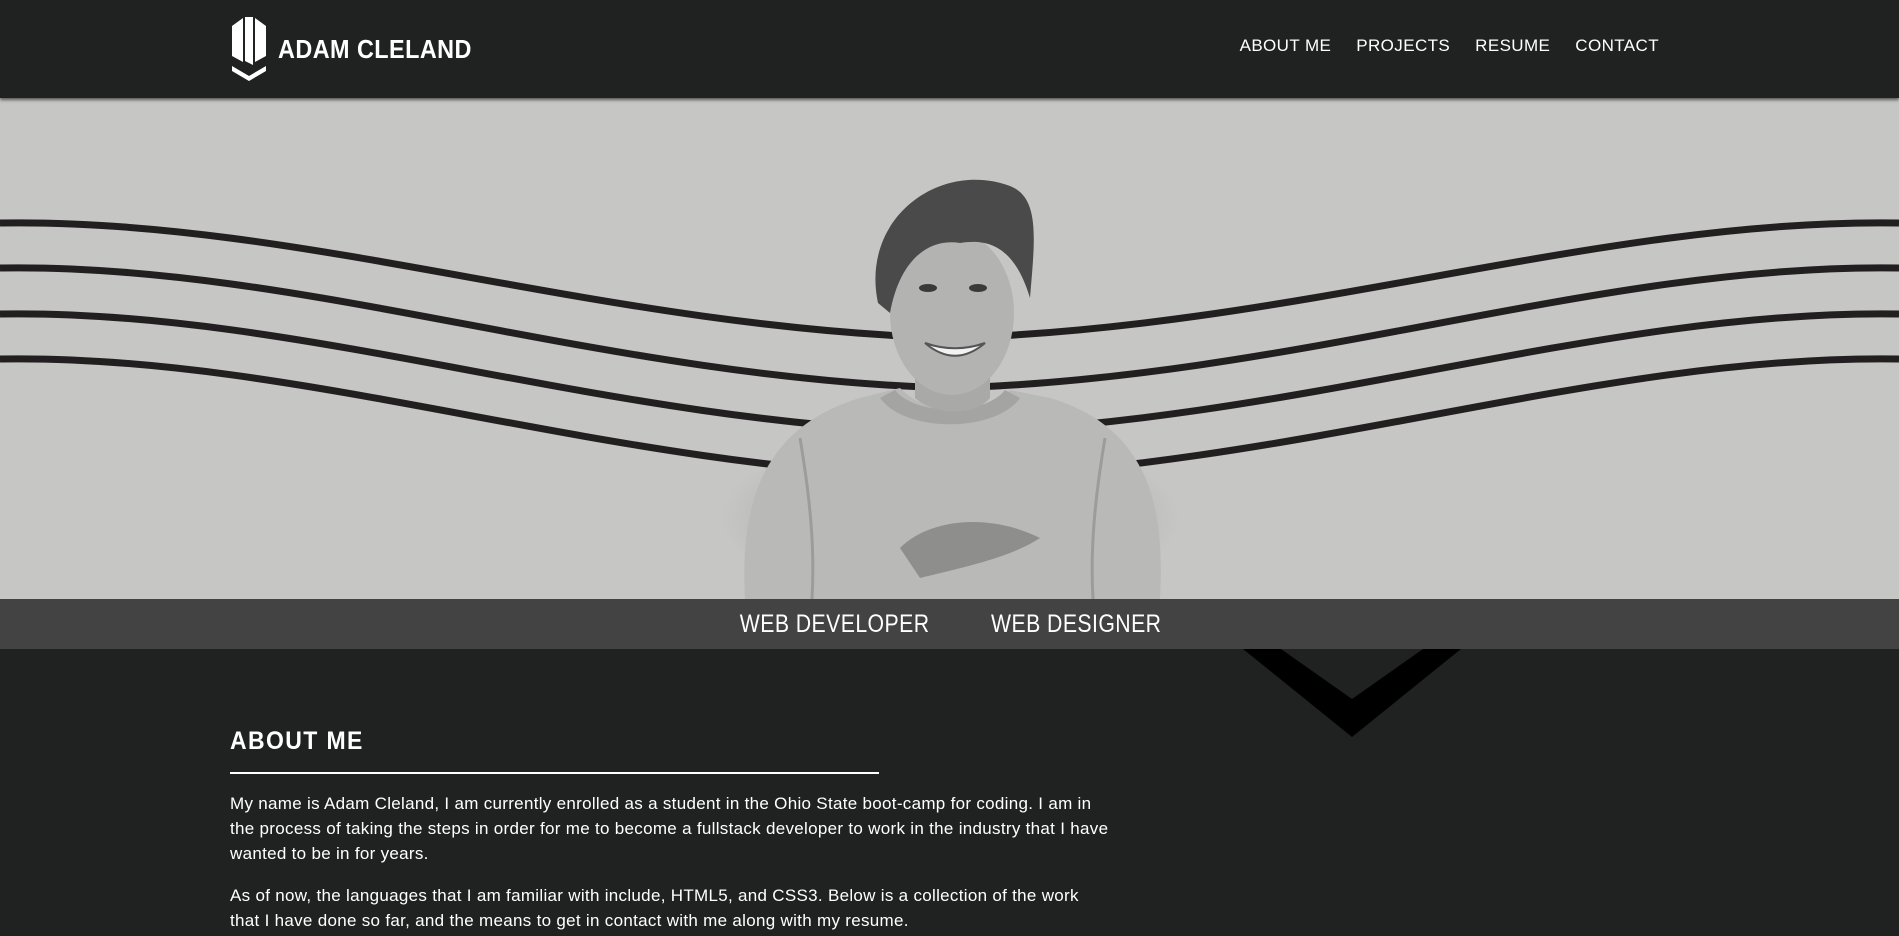  What do you see at coordinates (1617, 46) in the screenshot?
I see `nav-contact: CONTACT` at bounding box center [1617, 46].